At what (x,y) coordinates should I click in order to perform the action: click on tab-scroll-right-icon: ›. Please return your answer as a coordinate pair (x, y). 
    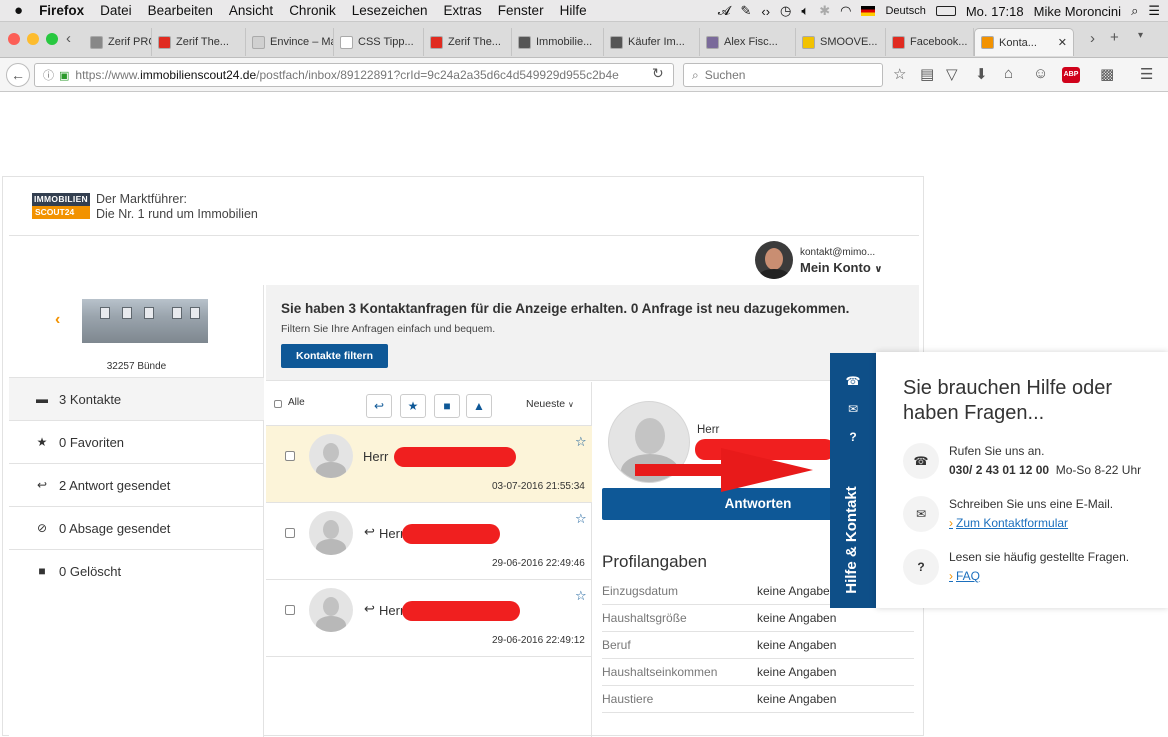
    Looking at the image, I should click on (1092, 38).